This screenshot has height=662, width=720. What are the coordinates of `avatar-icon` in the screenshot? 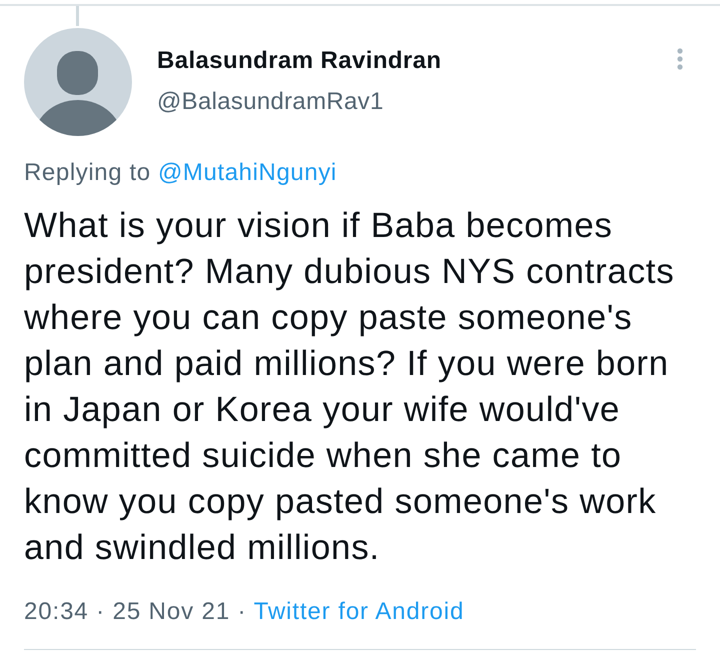 It's located at (78, 82).